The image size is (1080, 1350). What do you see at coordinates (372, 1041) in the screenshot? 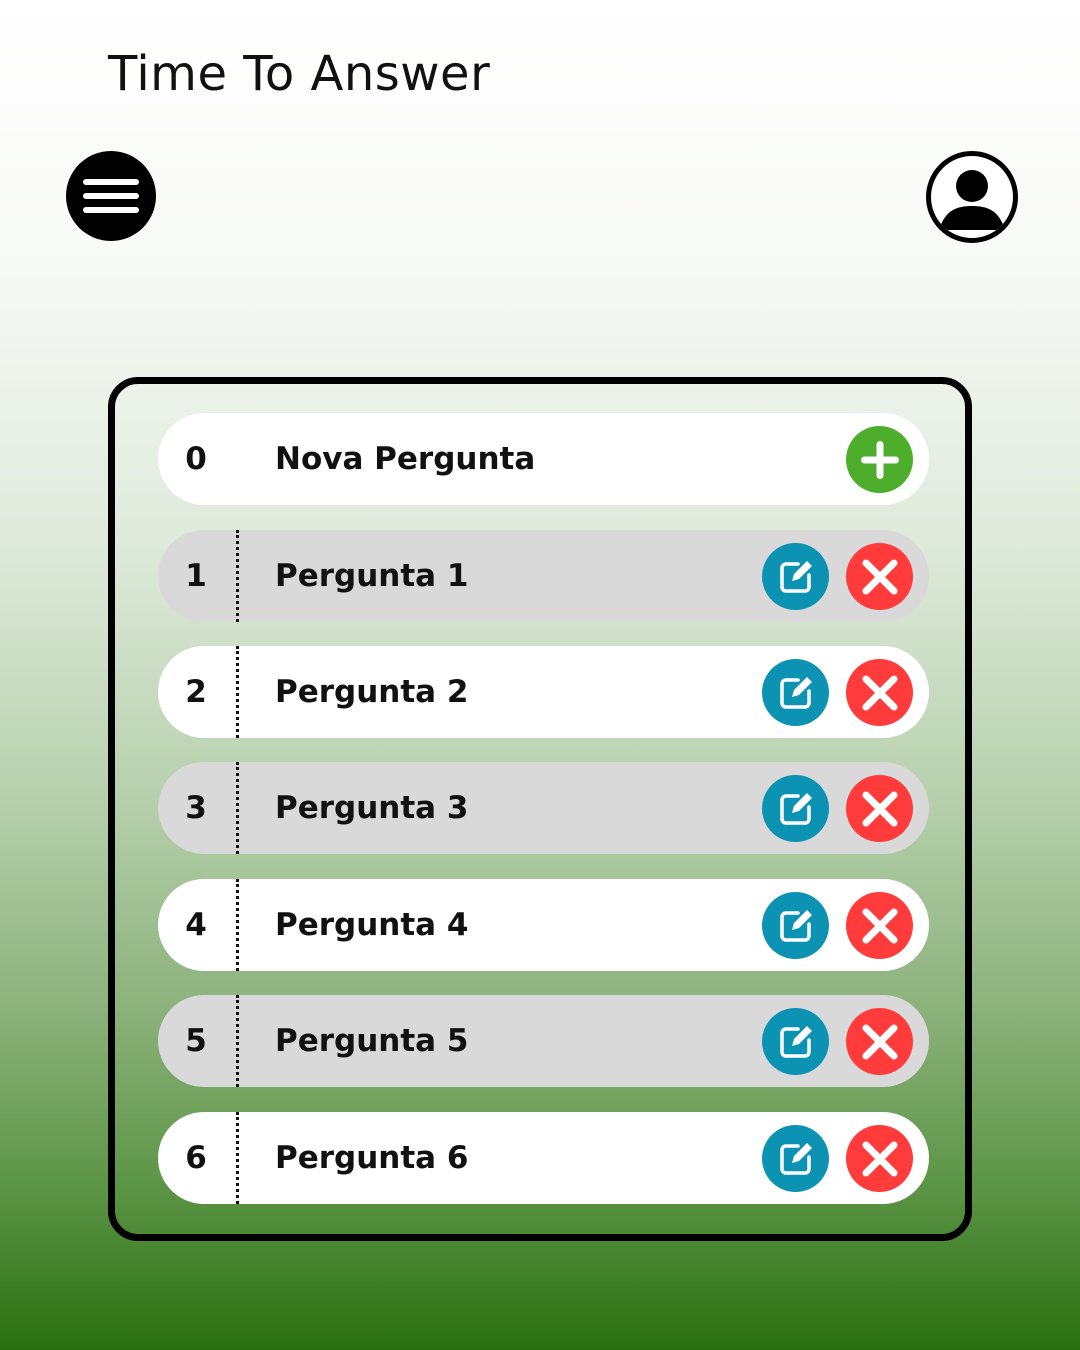
I see `row-label: Pergunta 5` at bounding box center [372, 1041].